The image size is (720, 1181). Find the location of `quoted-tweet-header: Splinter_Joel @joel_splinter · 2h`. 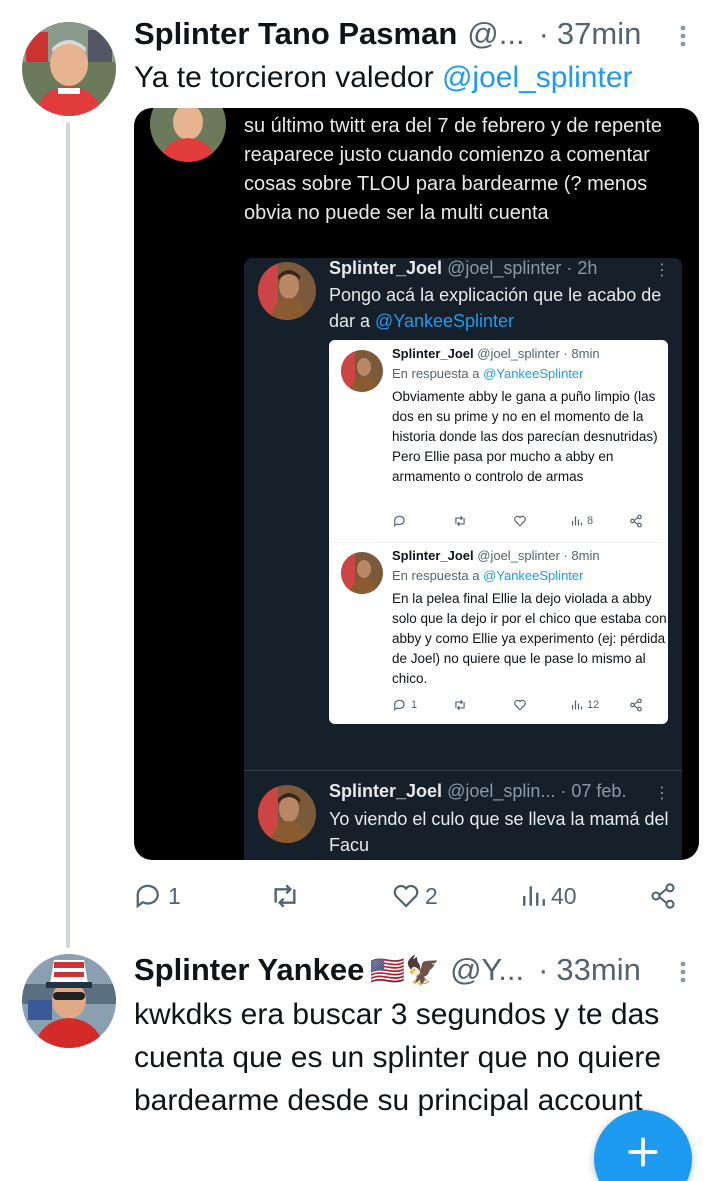

quoted-tweet-header: Splinter_Joel @joel_splinter · 2h is located at coordinates (463, 268).